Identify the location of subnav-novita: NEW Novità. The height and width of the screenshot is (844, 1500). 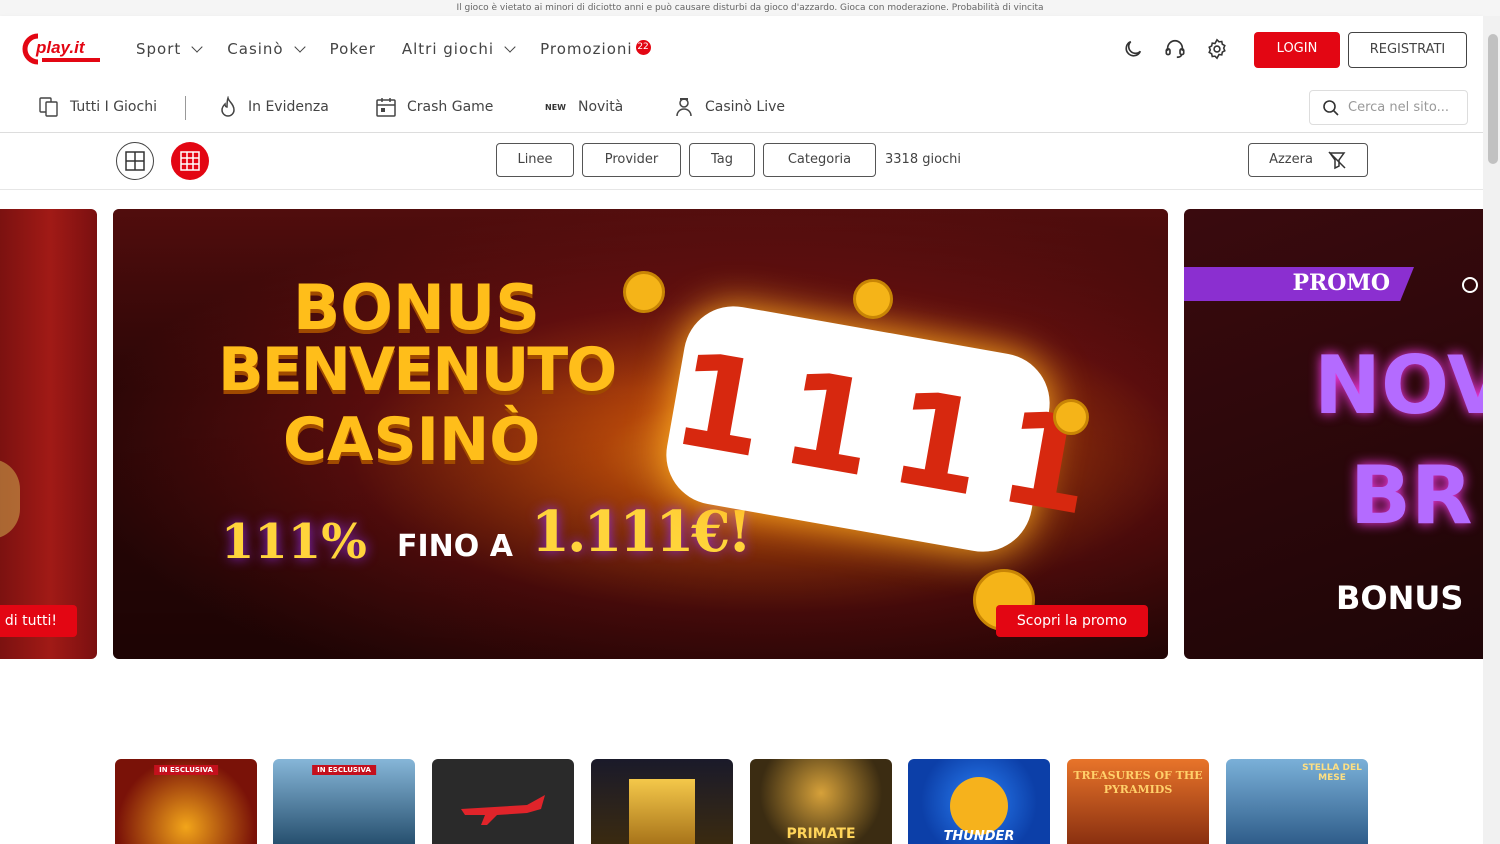
(584, 107).